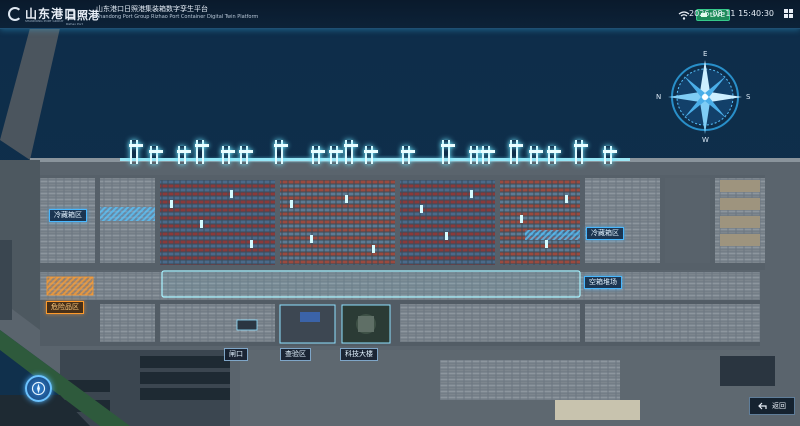  I want to click on zone-label-hazardous: 危险品区, so click(65, 307).